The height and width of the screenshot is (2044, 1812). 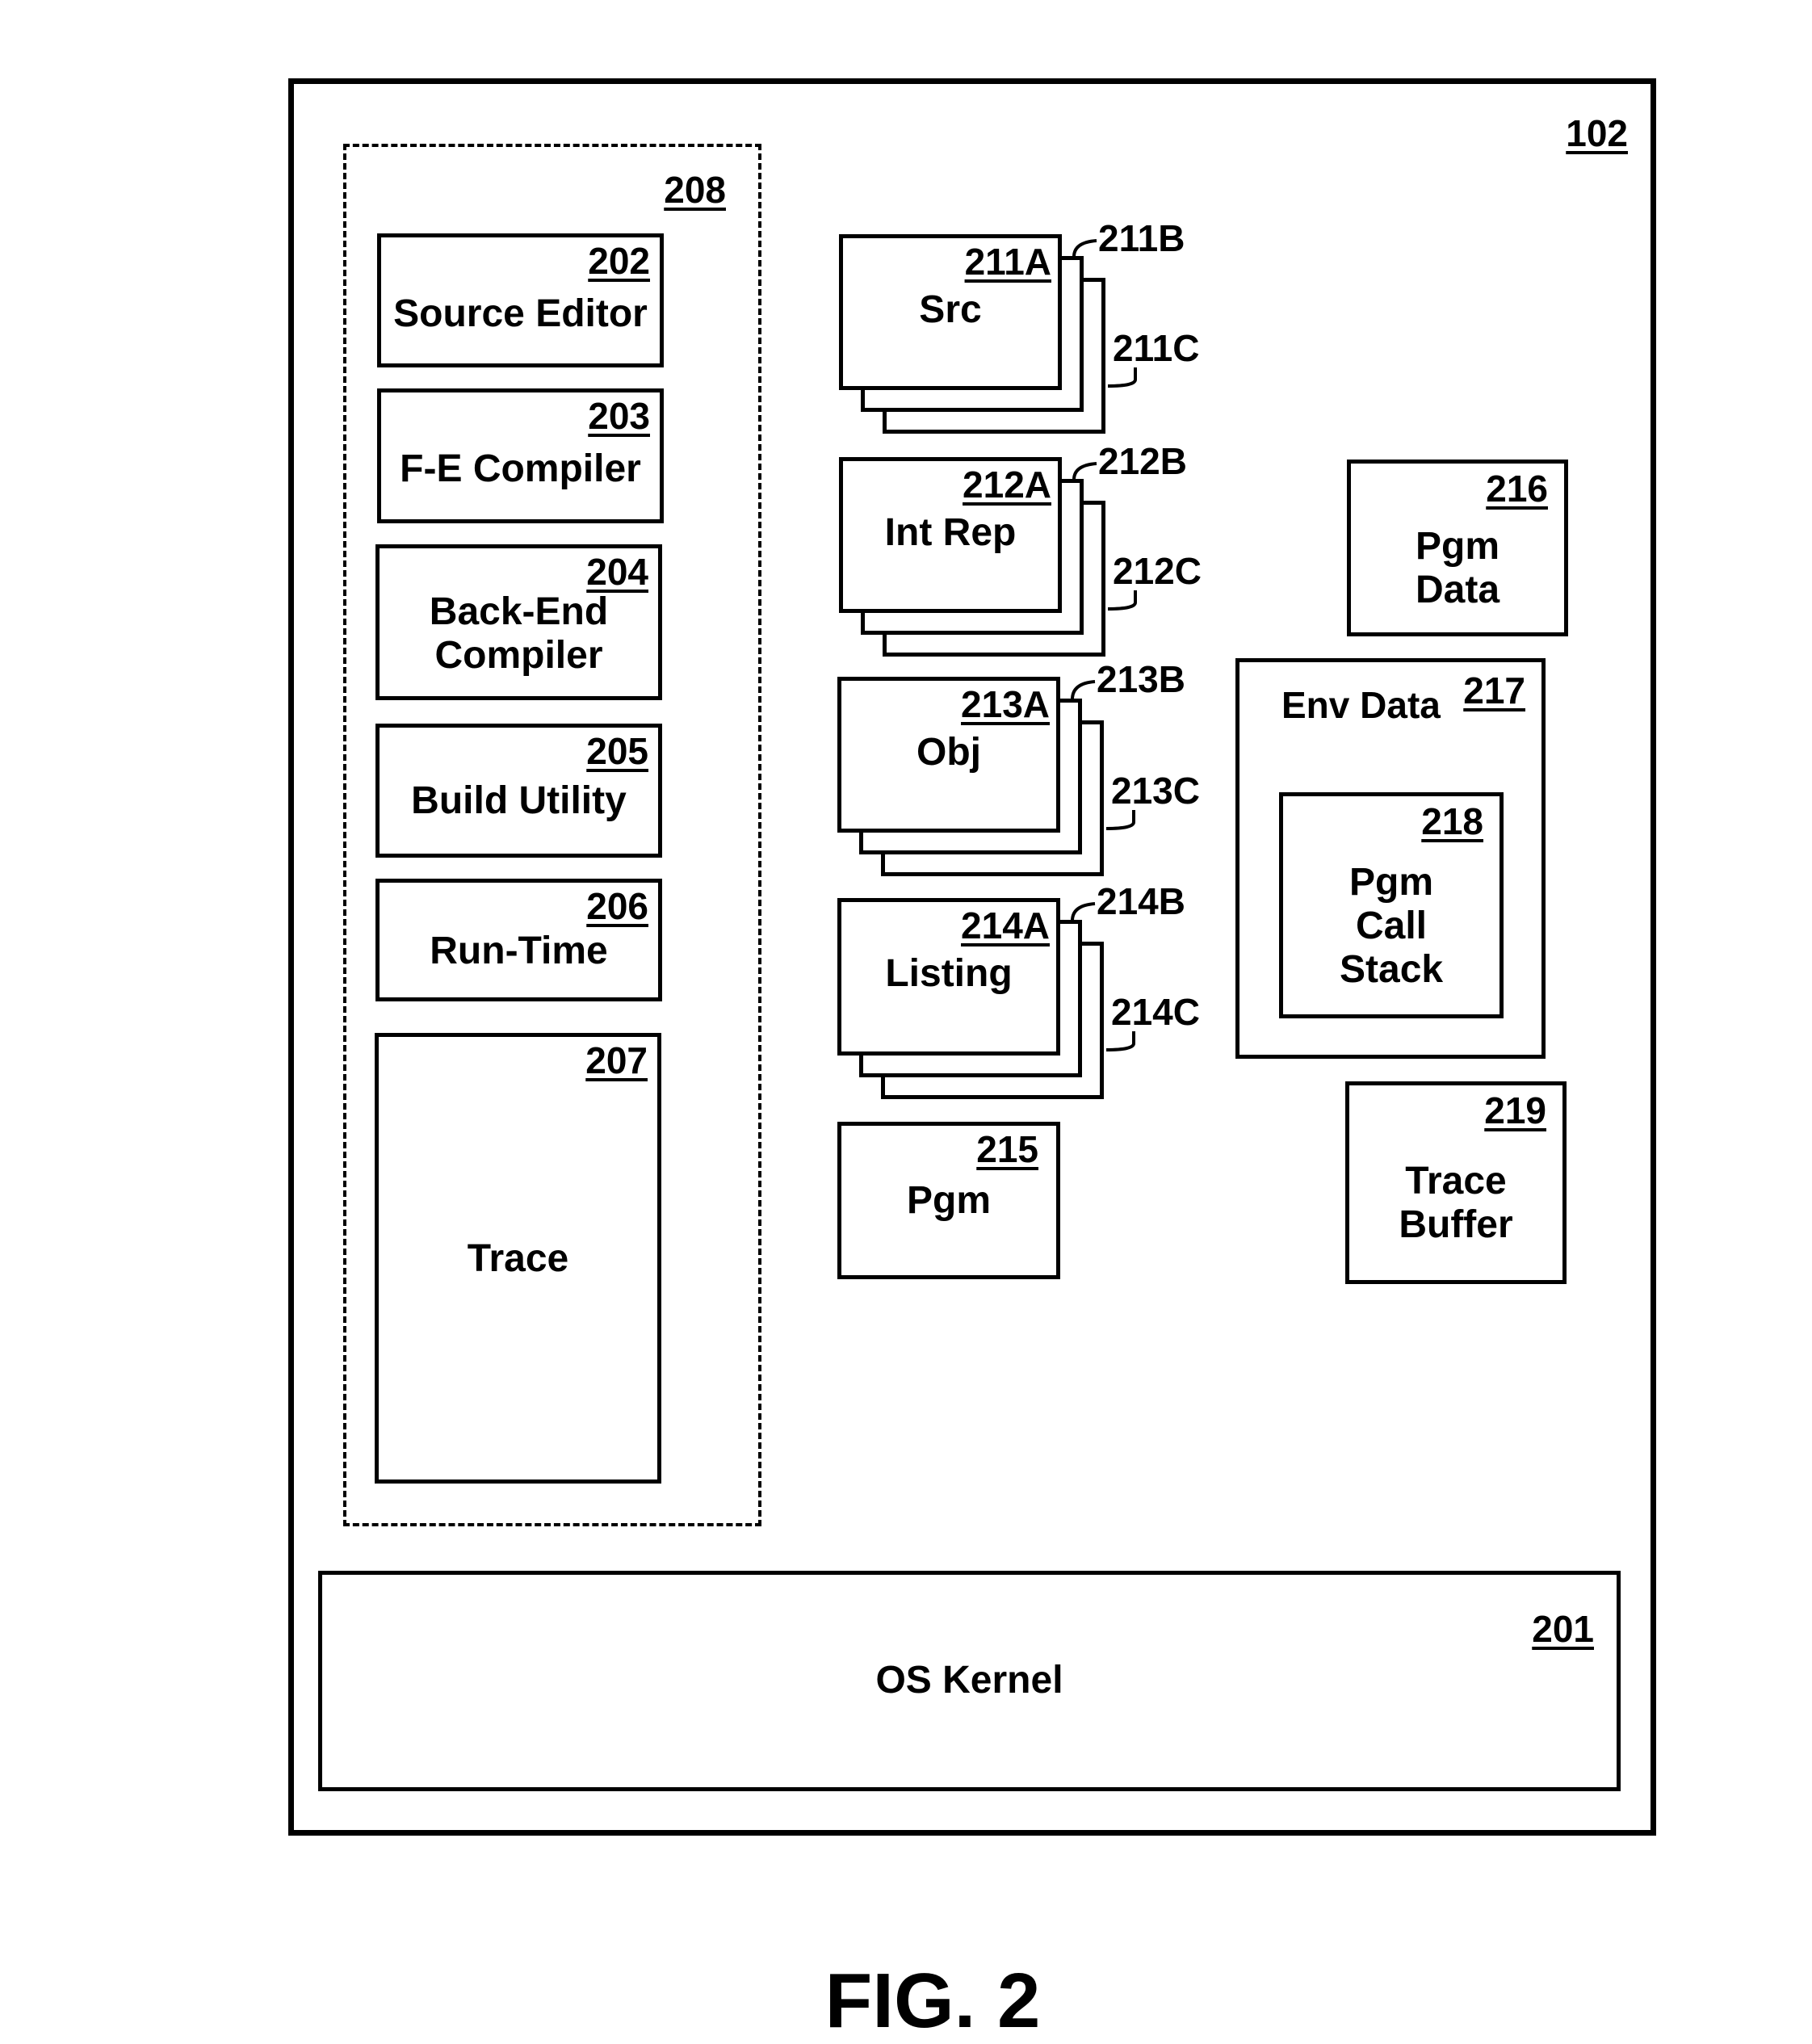 I want to click on build-utility-label: Build Utility, so click(x=519, y=800).